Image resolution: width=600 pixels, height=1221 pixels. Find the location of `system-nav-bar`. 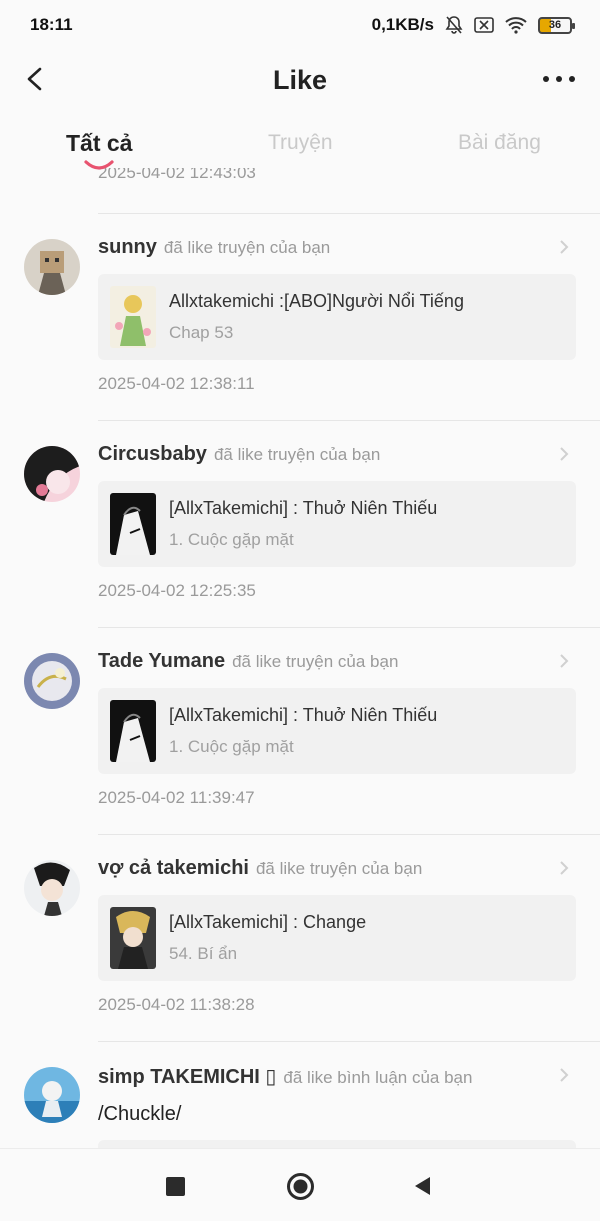

system-nav-bar is located at coordinates (300, 1184).